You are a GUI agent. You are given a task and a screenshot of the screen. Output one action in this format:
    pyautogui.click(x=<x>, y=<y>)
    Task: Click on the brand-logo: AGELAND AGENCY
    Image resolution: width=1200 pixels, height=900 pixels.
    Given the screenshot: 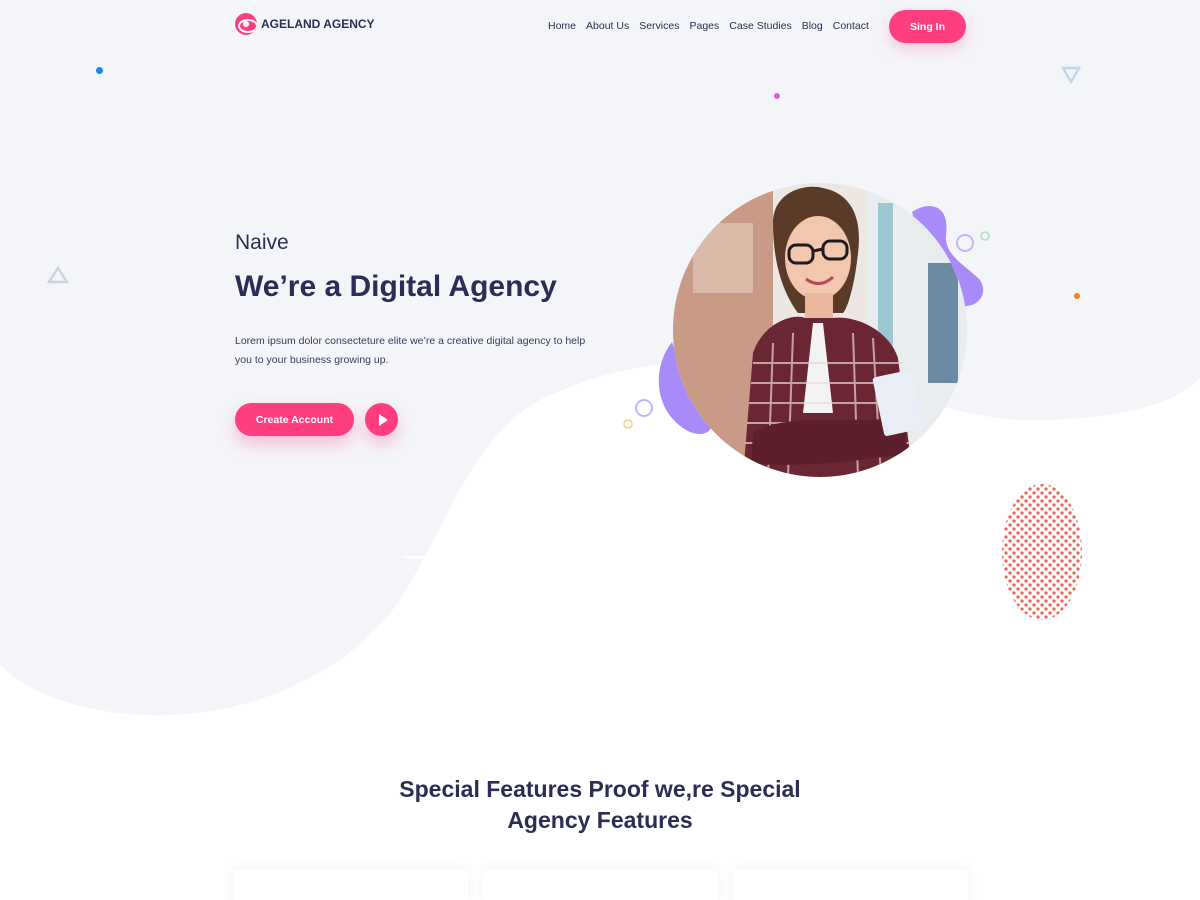 What is the action you would take?
    pyautogui.click(x=305, y=24)
    